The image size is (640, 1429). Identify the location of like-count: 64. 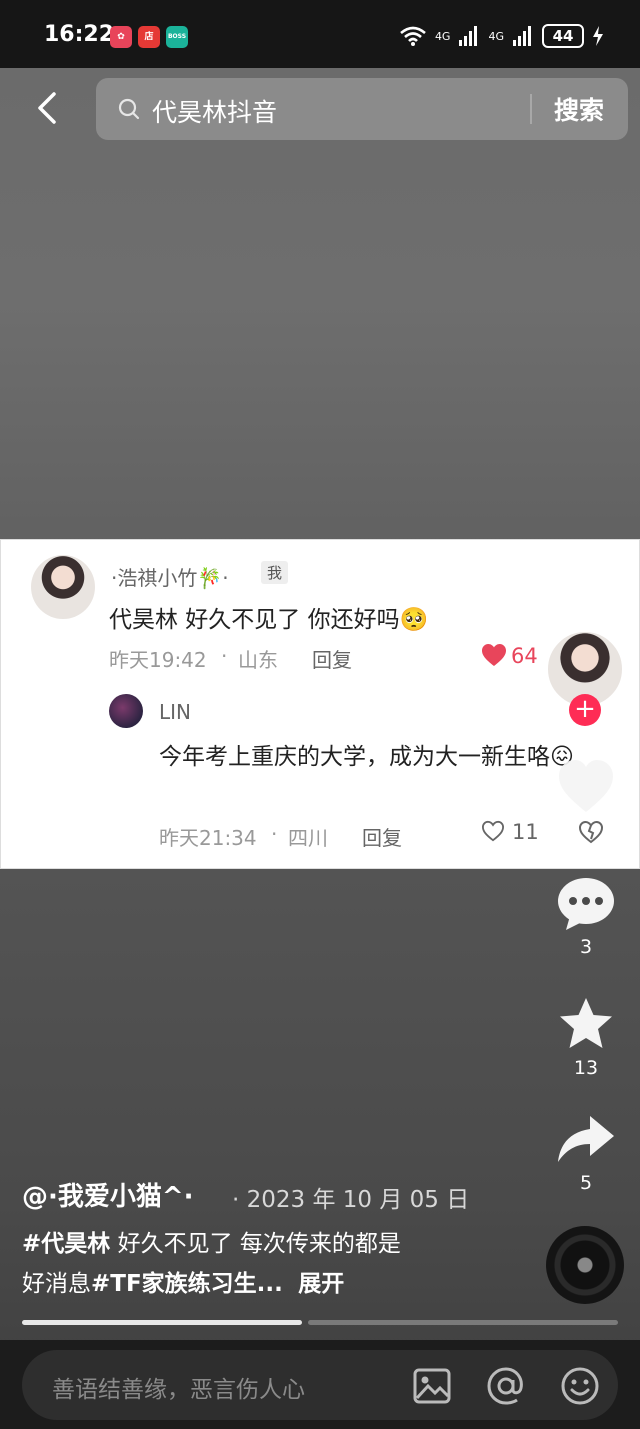
(524, 656).